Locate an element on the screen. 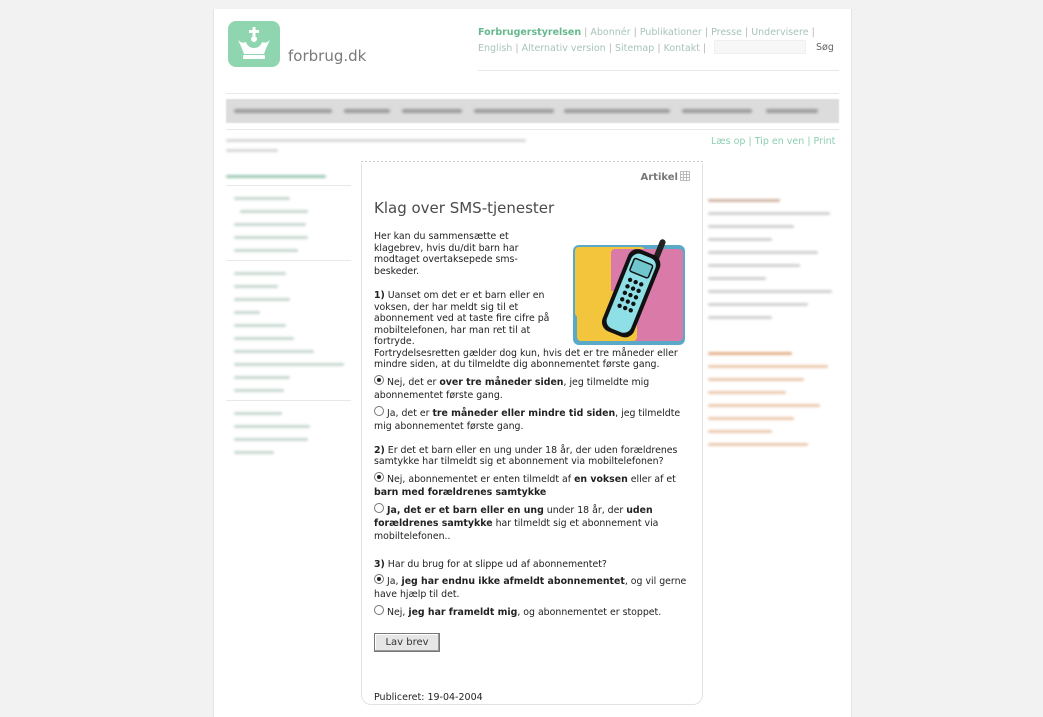 This screenshot has width=1043, height=717. link-alternativ-version: Alternativ version is located at coordinates (564, 48).